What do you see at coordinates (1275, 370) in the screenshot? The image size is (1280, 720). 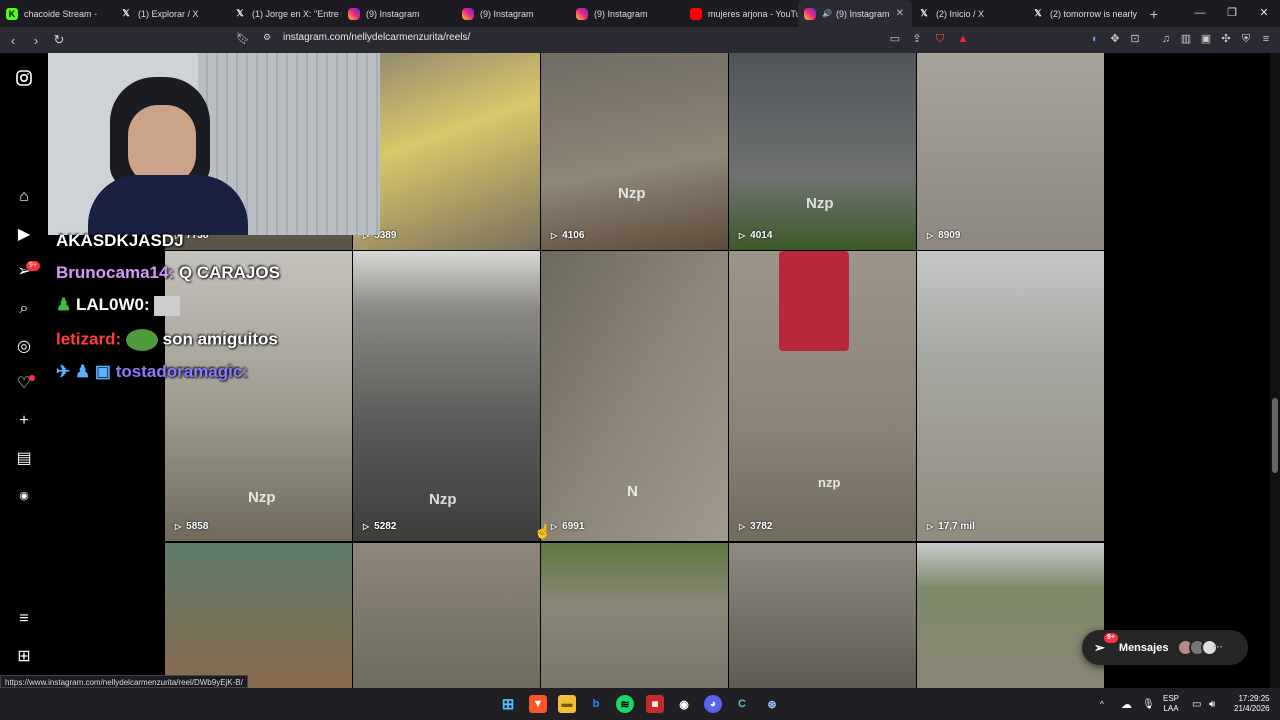 I see `page-scrollbar` at bounding box center [1275, 370].